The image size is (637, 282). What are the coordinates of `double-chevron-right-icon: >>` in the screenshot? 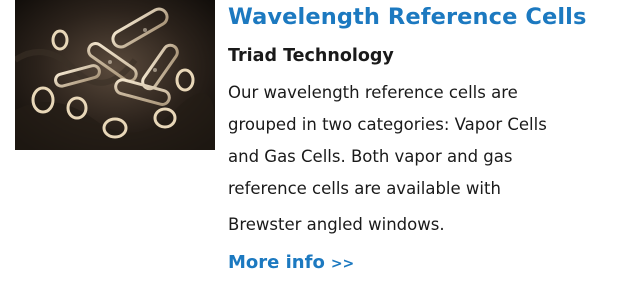 It's located at (342, 264).